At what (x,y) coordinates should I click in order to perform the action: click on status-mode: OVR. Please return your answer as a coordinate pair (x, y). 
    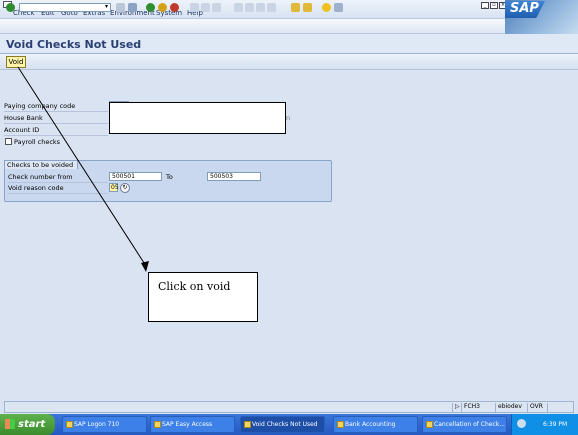
    Looking at the image, I should click on (537, 407).